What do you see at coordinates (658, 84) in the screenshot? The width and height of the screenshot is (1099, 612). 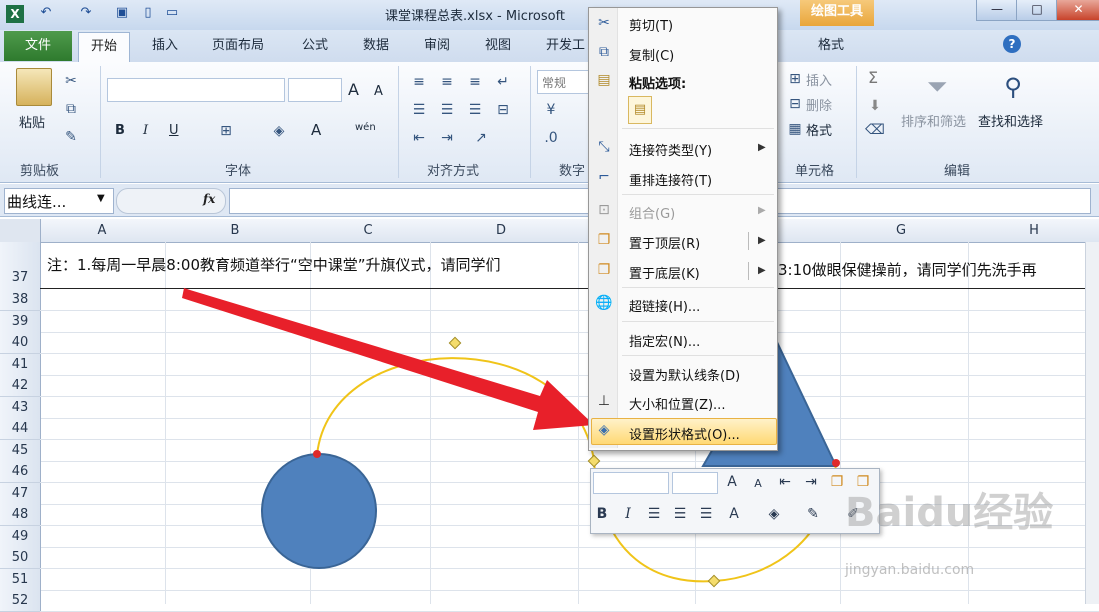 I see `paste-options-label: 粘贴选项:` at bounding box center [658, 84].